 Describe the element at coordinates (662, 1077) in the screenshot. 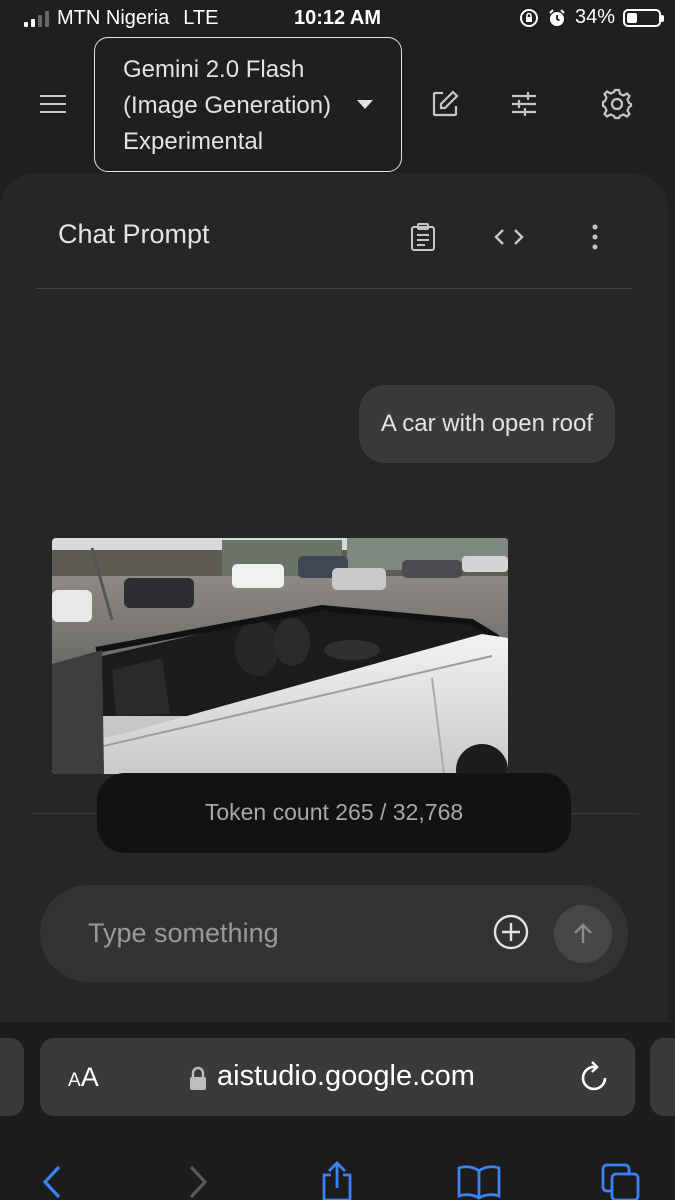

I see `next-tab-edge` at that location.